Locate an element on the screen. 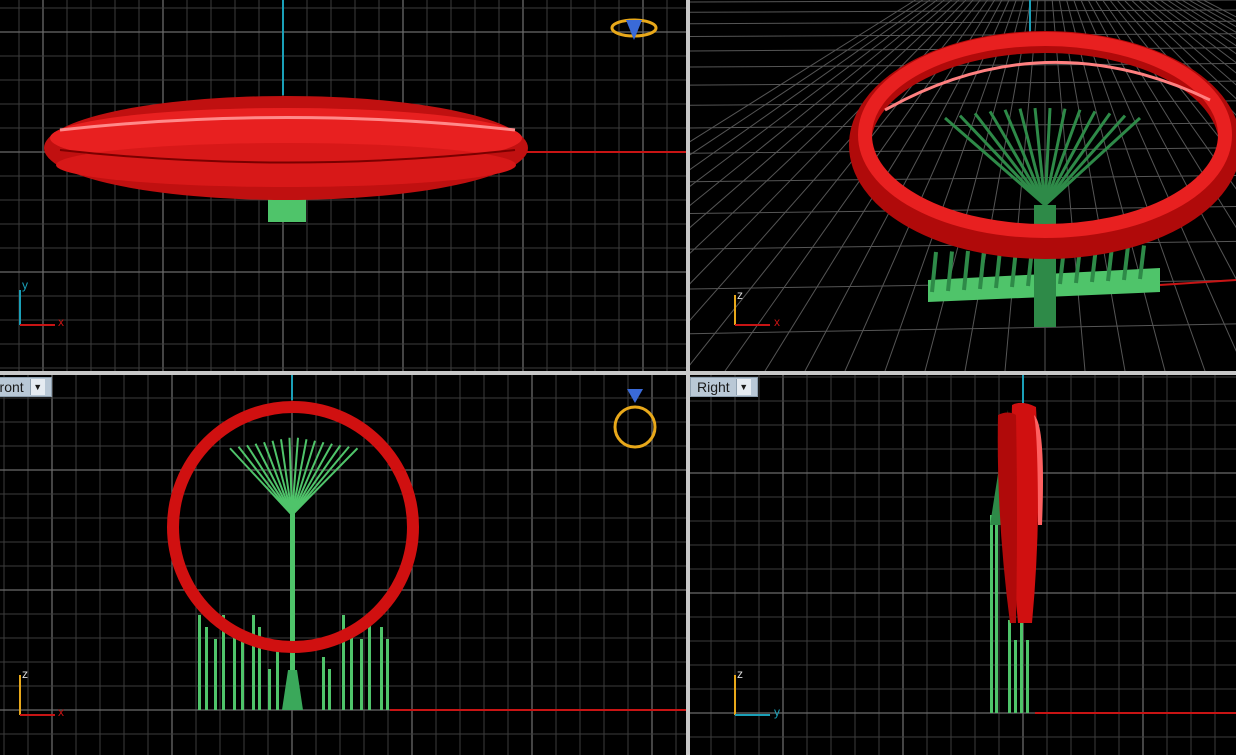  viewport-divider-horizontal is located at coordinates (618, 373).